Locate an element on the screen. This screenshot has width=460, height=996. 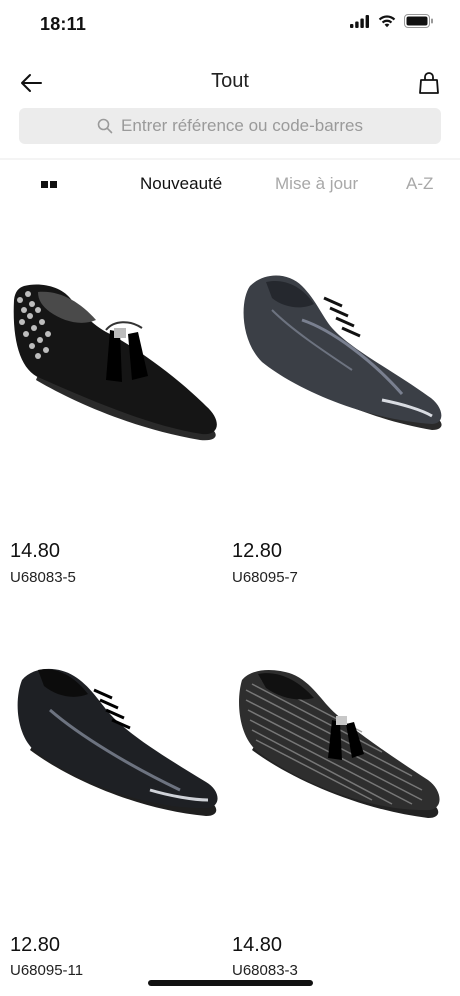
product-ref: U68095-11 is located at coordinates (47, 970).